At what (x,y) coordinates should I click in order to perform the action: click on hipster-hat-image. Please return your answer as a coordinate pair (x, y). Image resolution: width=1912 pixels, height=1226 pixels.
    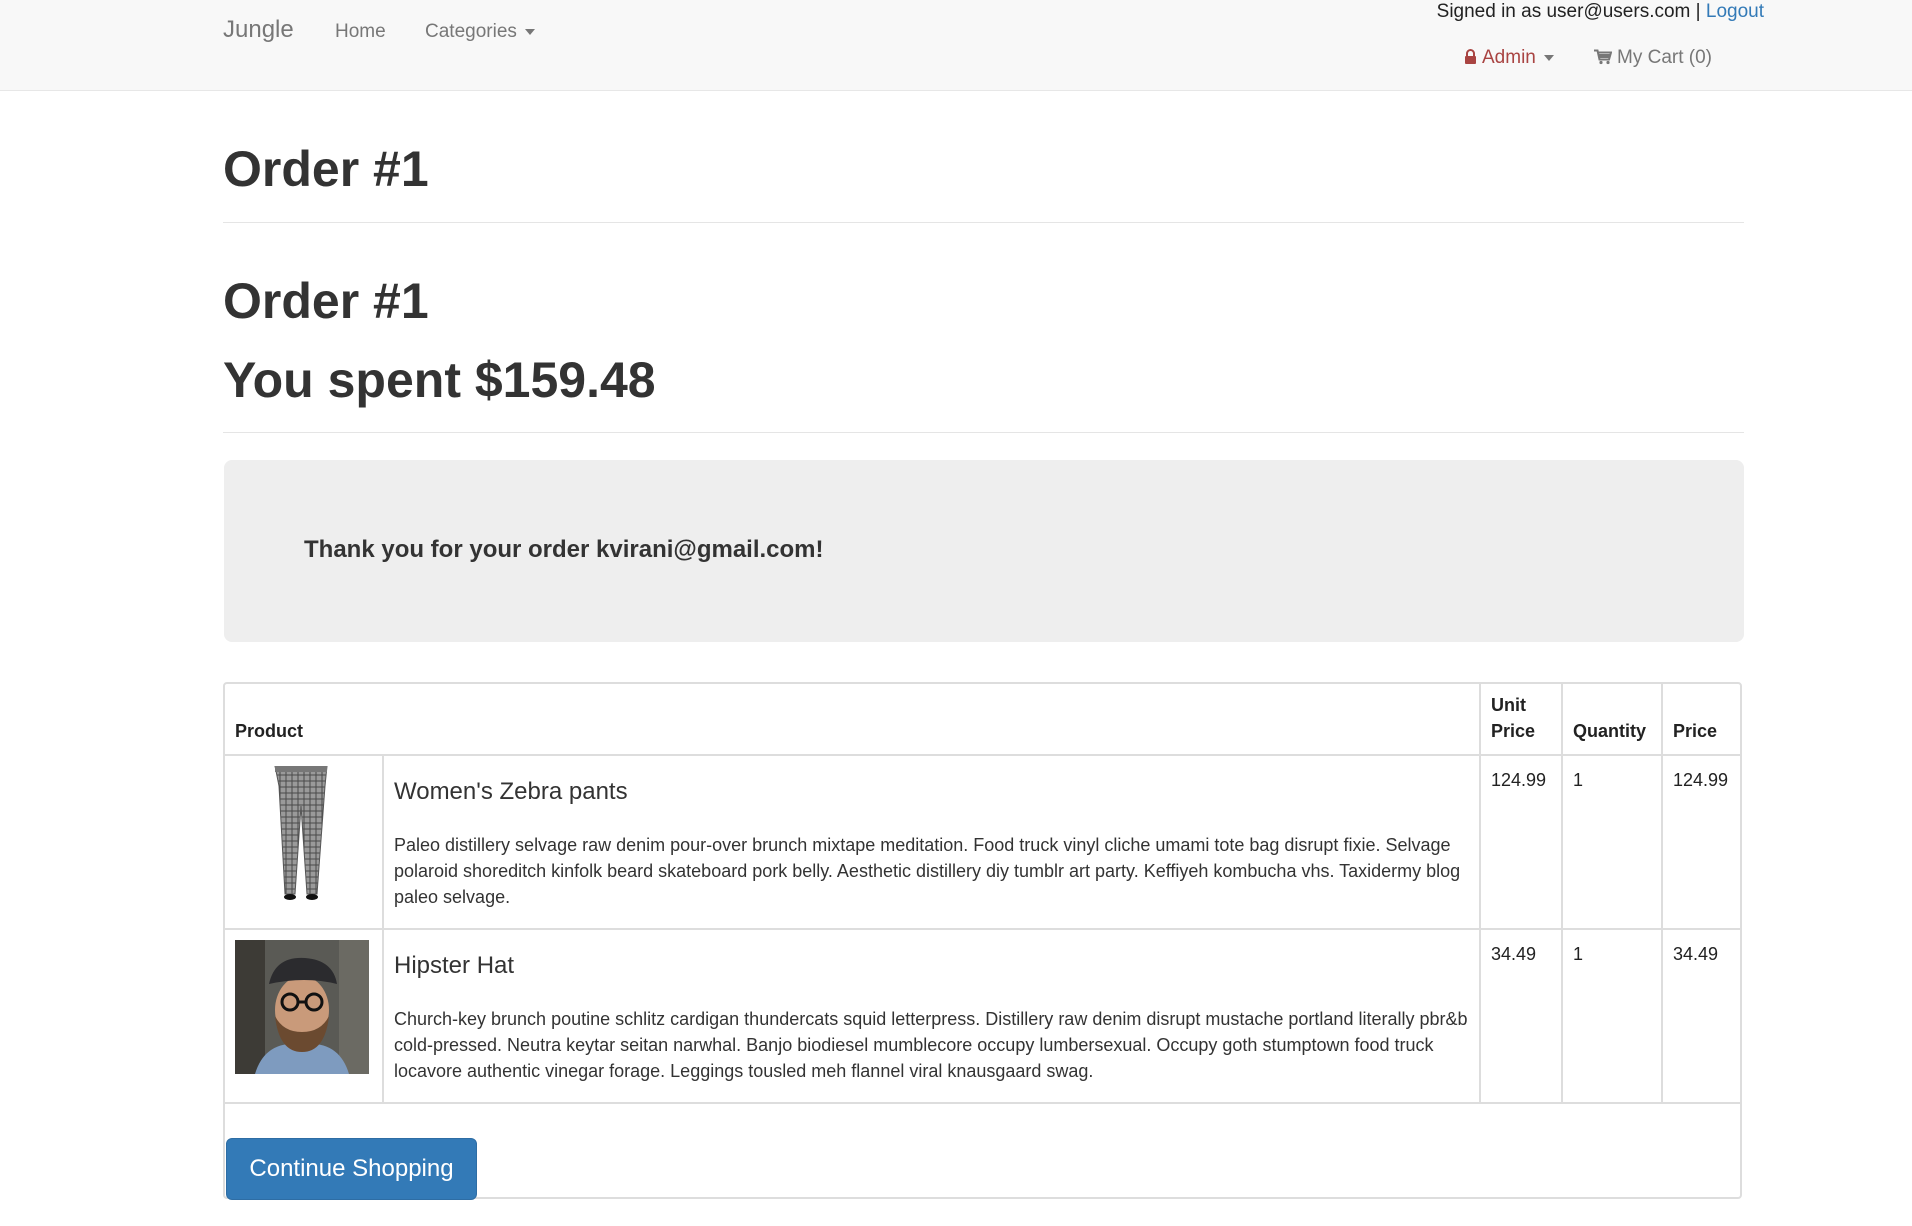
    Looking at the image, I should click on (302, 1007).